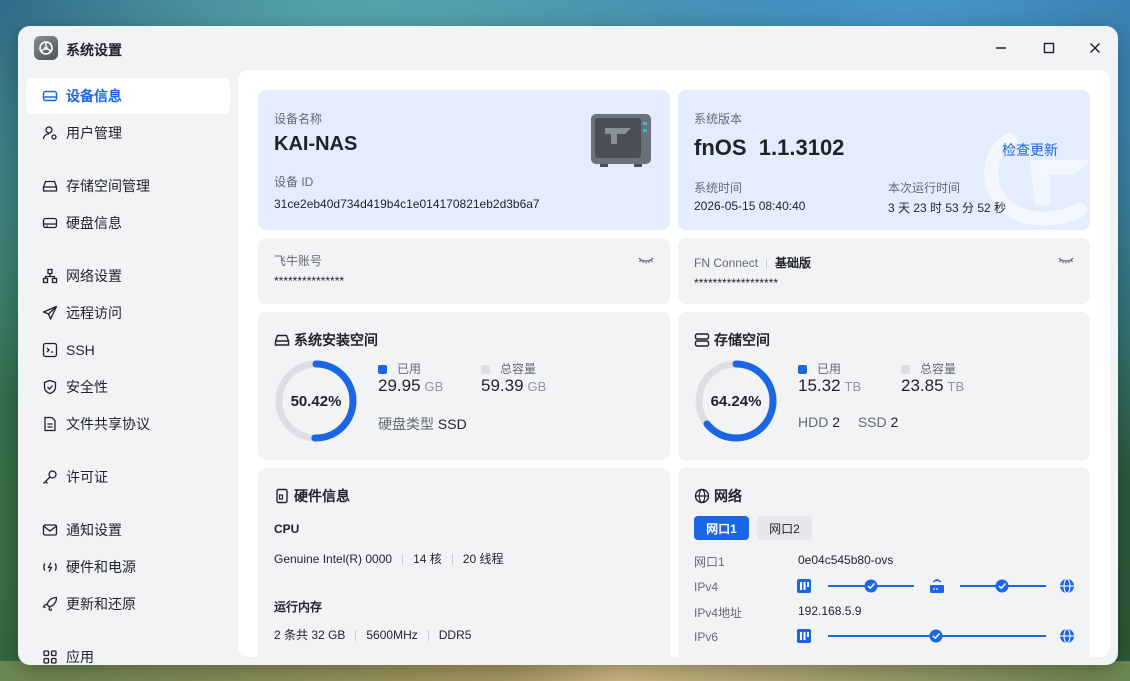 This screenshot has width=1130, height=681. What do you see at coordinates (513, 386) in the screenshot?
I see `total-value: 59.39 GB` at bounding box center [513, 386].